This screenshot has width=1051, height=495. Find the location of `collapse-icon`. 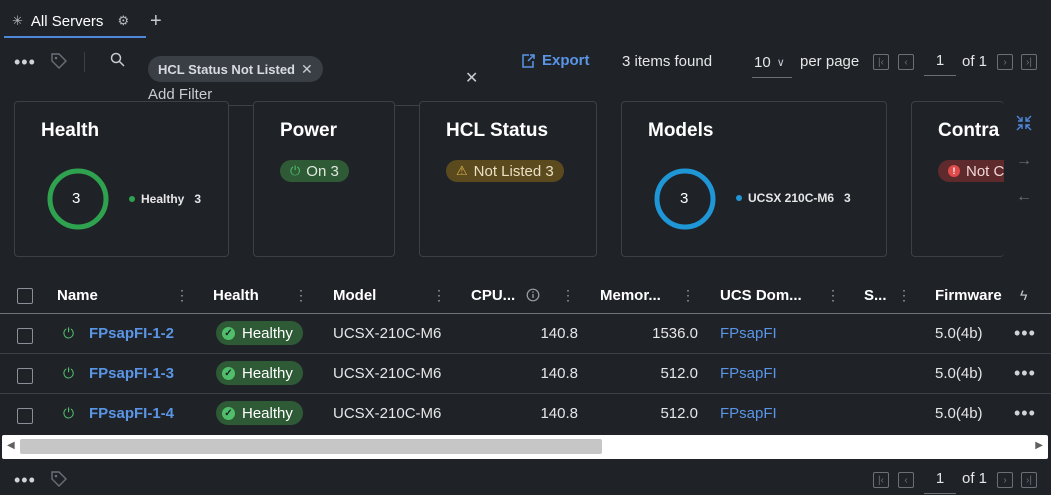

collapse-icon is located at coordinates (1024, 125).